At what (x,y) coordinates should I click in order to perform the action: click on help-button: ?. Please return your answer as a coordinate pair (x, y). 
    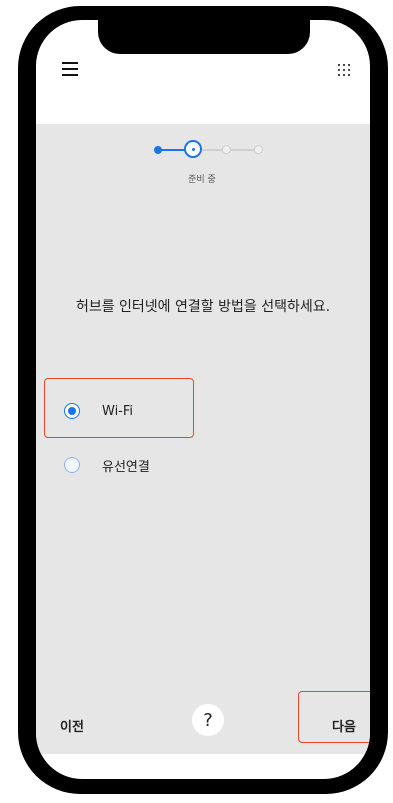
    Looking at the image, I should click on (208, 720).